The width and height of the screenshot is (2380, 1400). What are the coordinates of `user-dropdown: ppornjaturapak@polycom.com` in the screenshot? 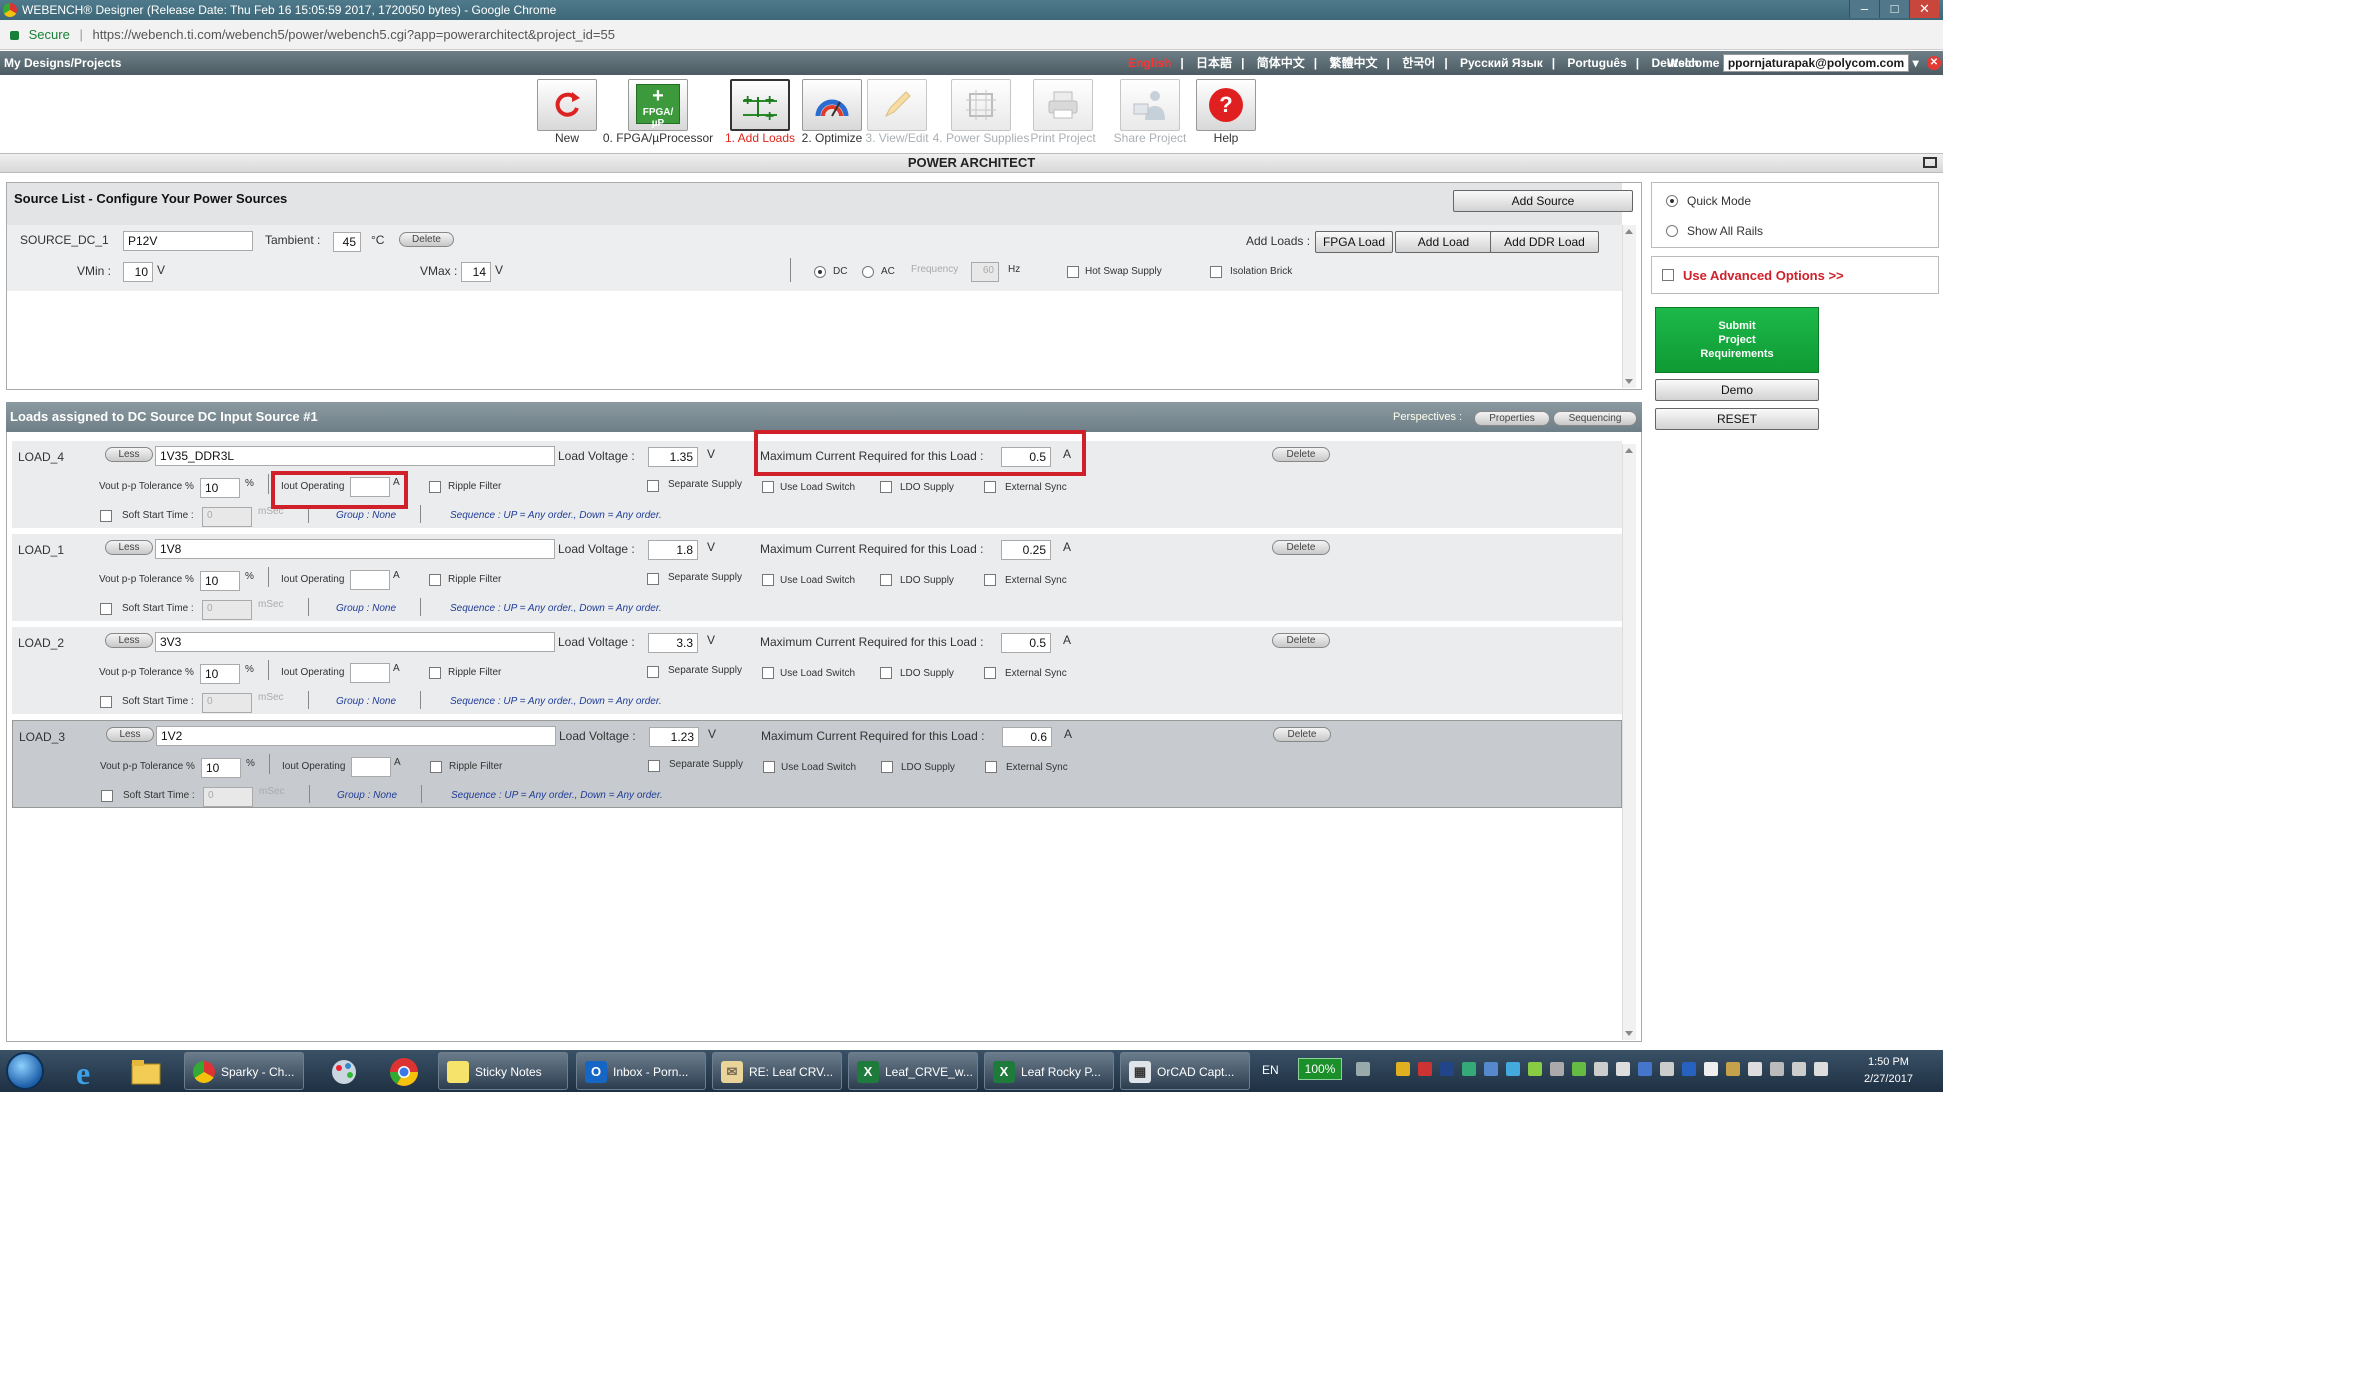 It's located at (1816, 63).